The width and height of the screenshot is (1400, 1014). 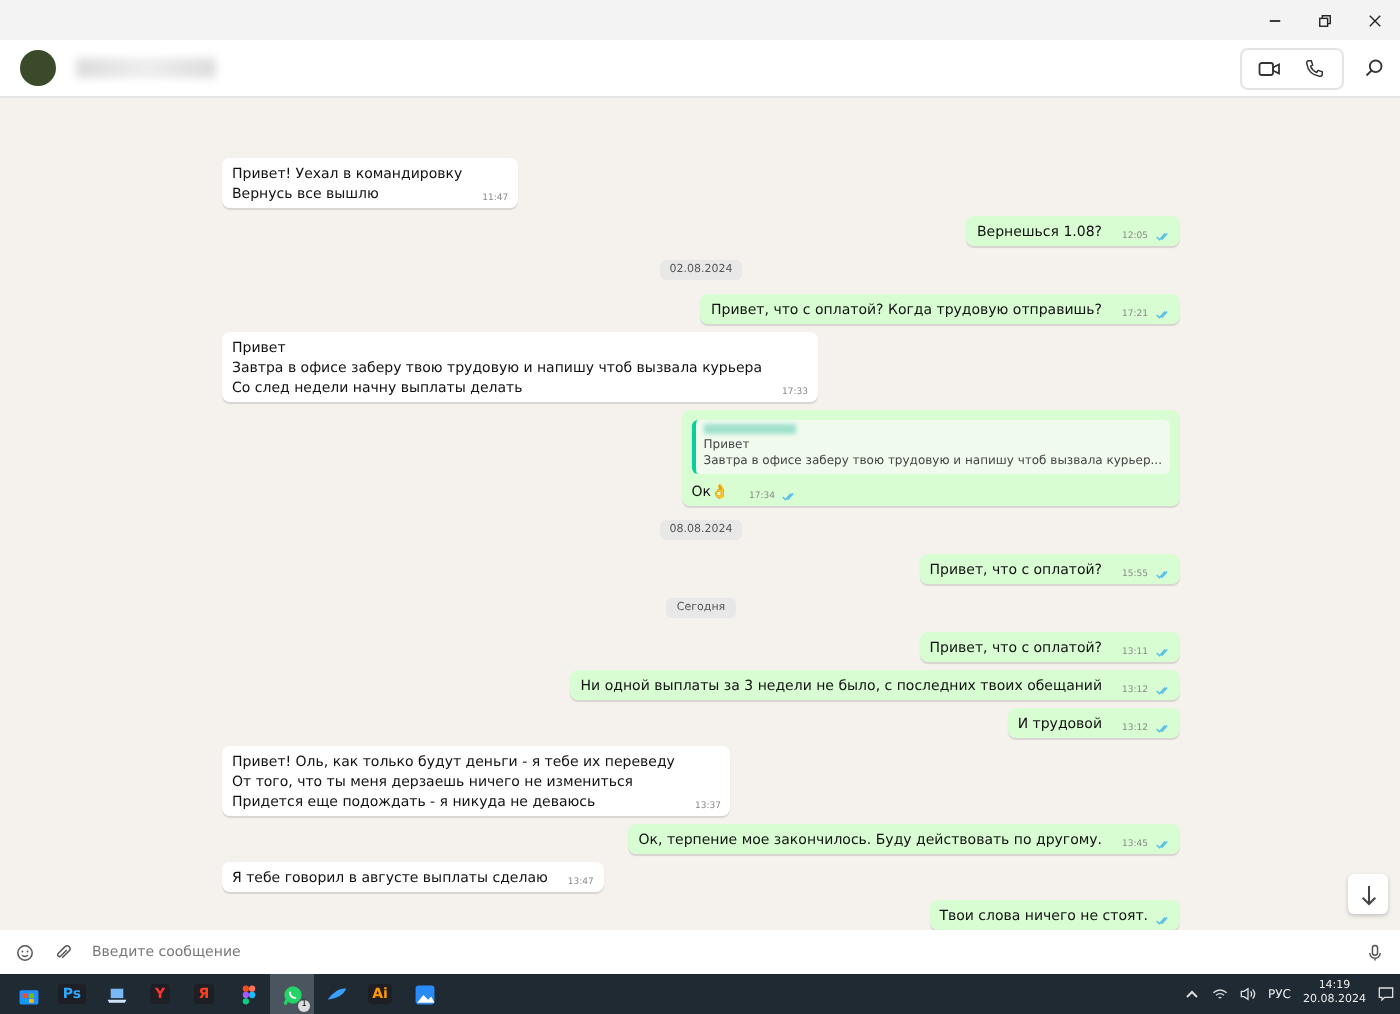 I want to click on laptop-icon, so click(x=116, y=994).